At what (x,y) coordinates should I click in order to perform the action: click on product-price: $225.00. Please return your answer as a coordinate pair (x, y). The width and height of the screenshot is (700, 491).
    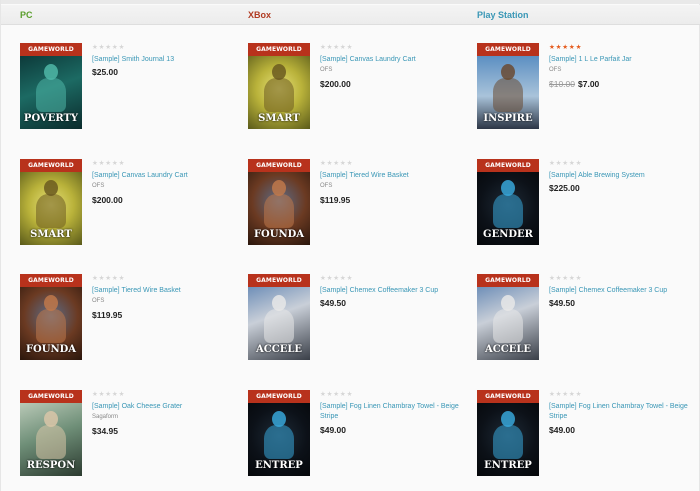
    Looking at the image, I should click on (564, 188).